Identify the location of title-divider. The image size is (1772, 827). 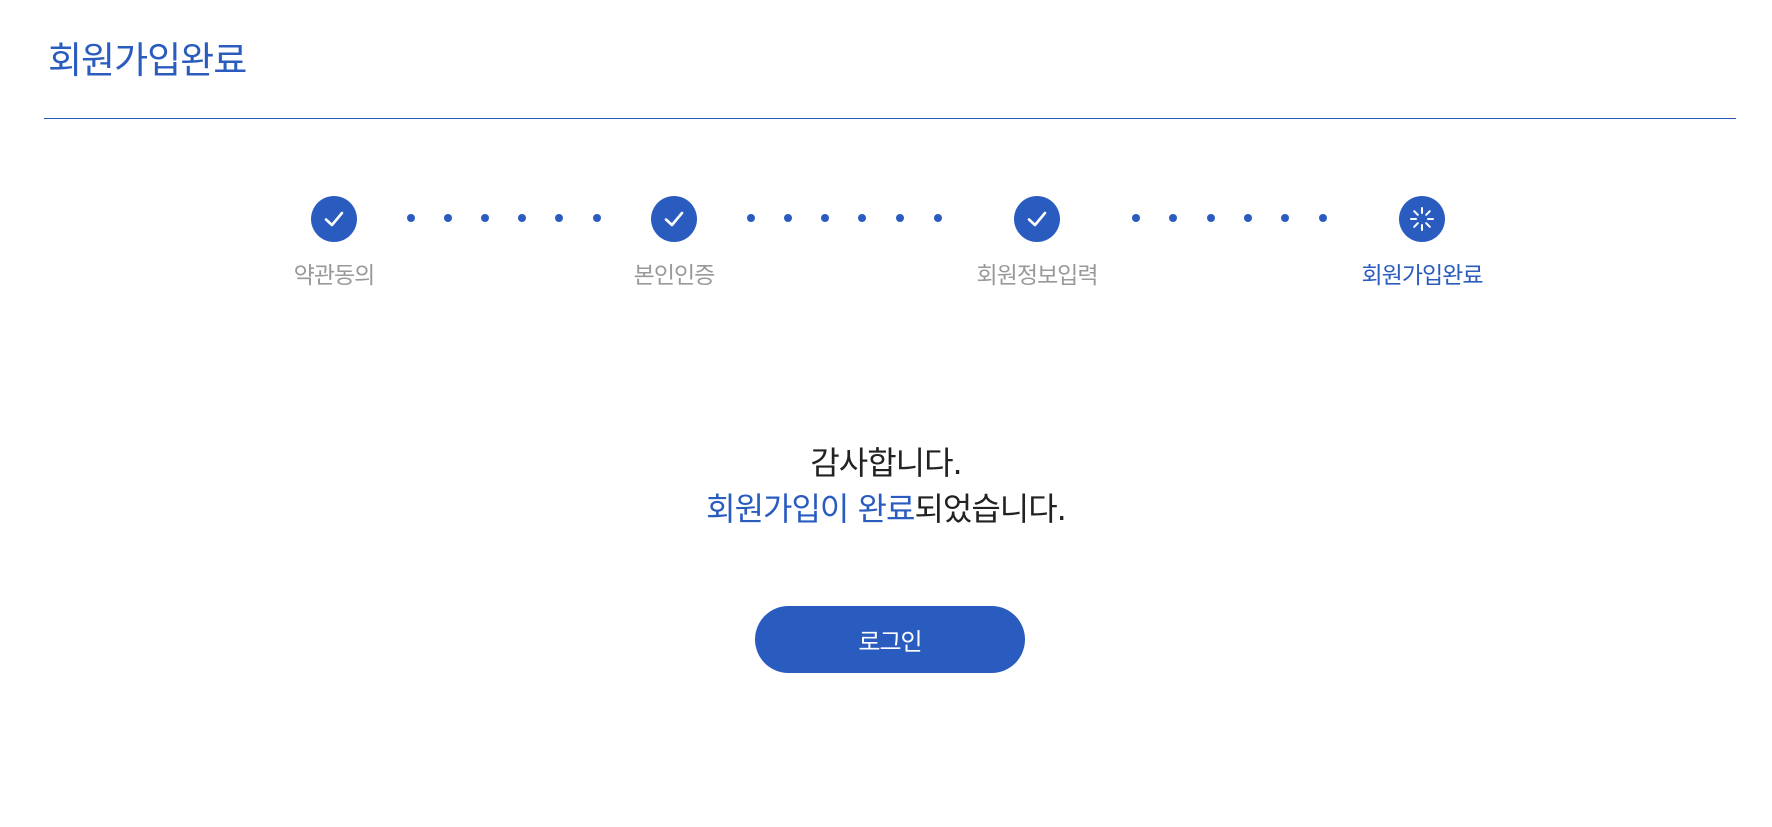
(890, 118).